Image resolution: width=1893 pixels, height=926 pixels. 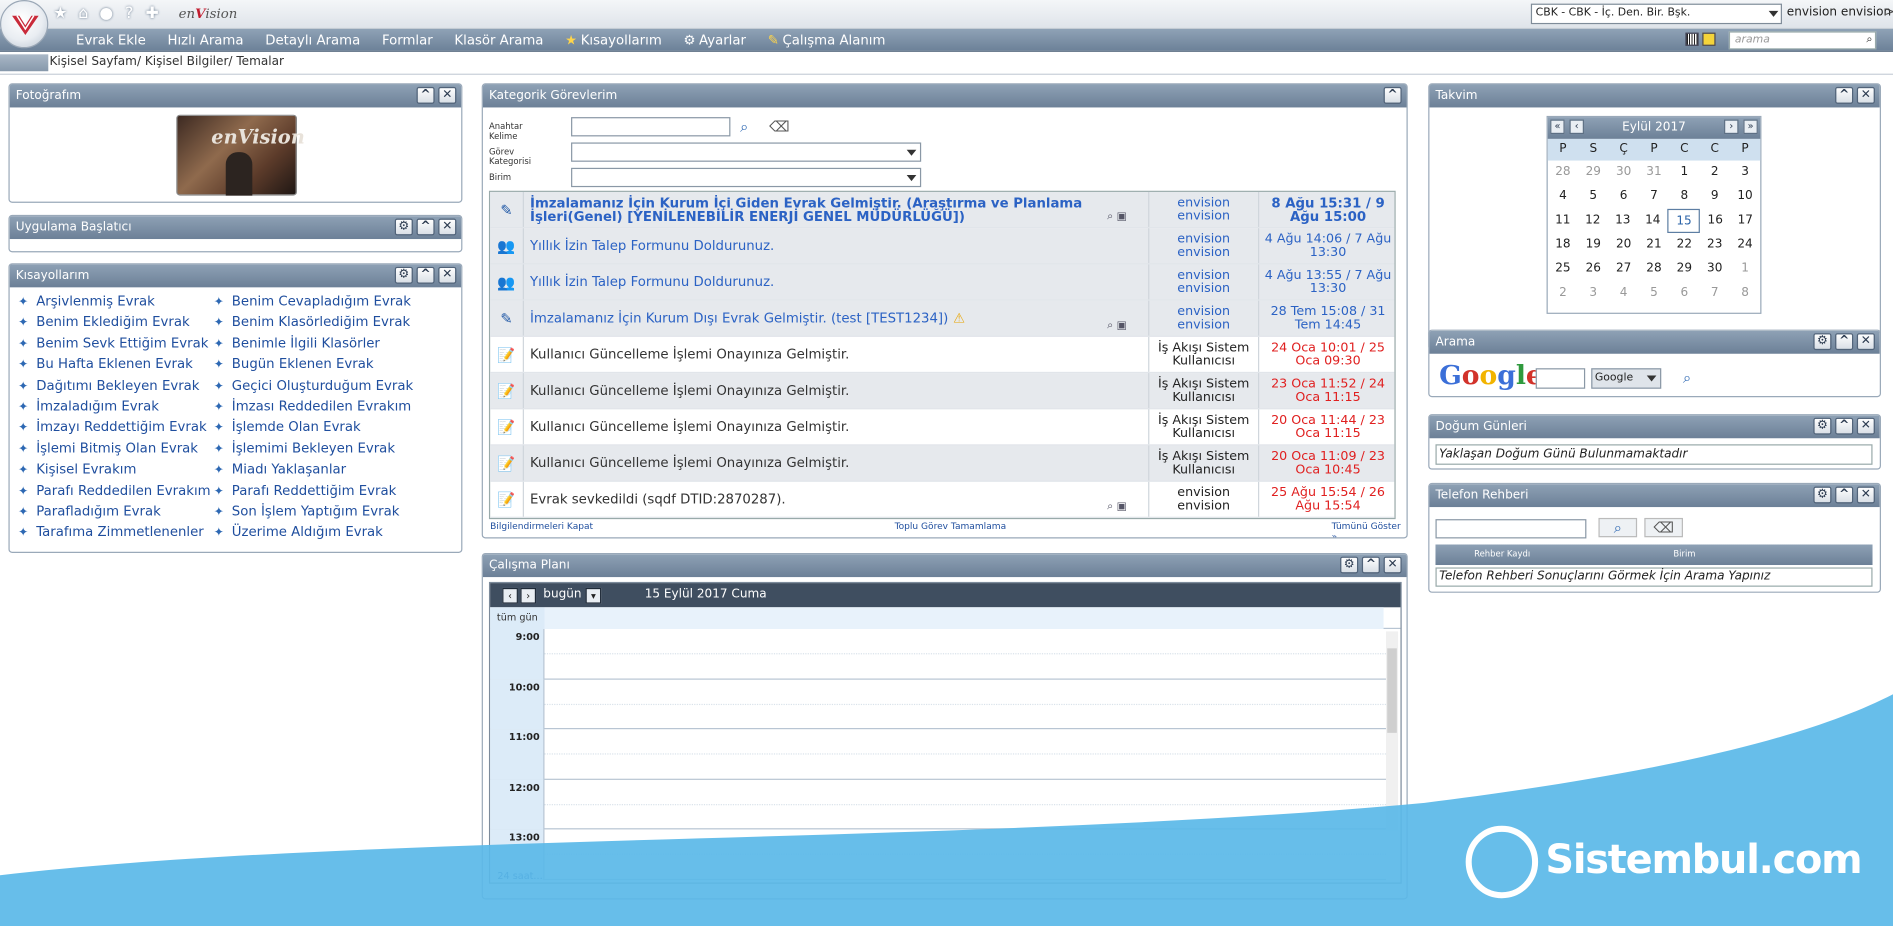 What do you see at coordinates (1560, 378) in the screenshot?
I see `google-search-input` at bounding box center [1560, 378].